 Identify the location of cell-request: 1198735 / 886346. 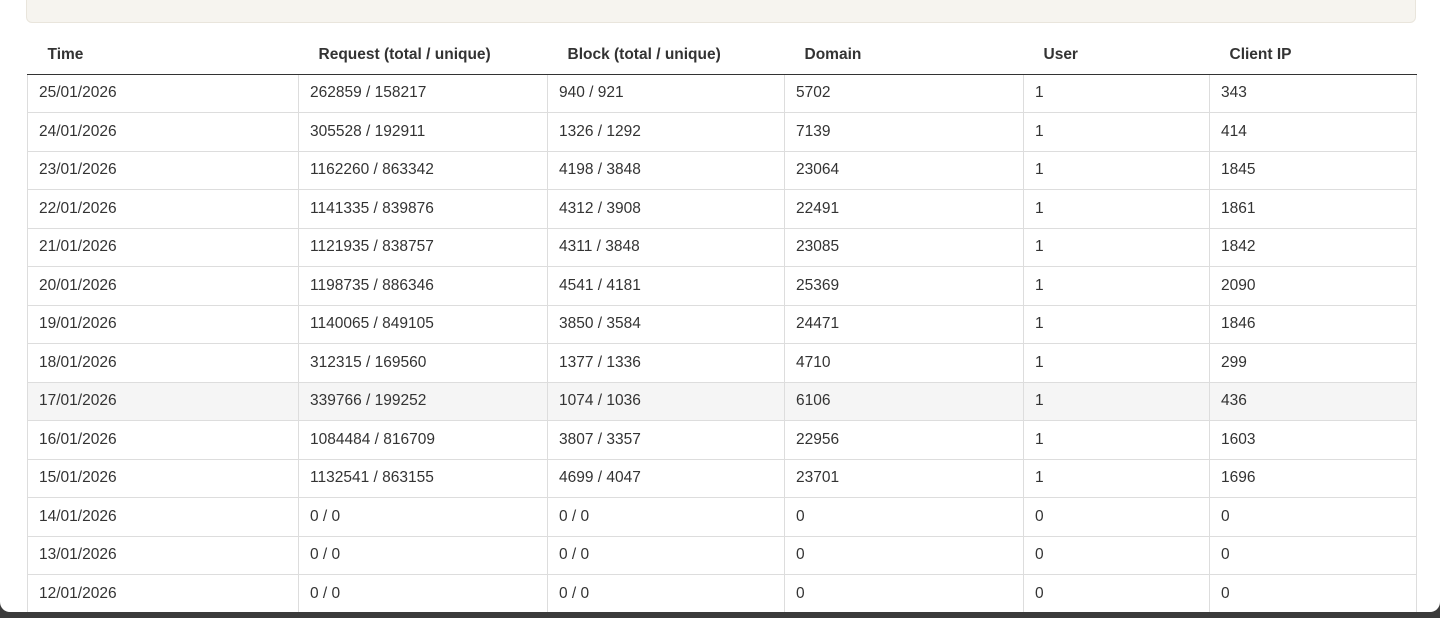
(423, 286).